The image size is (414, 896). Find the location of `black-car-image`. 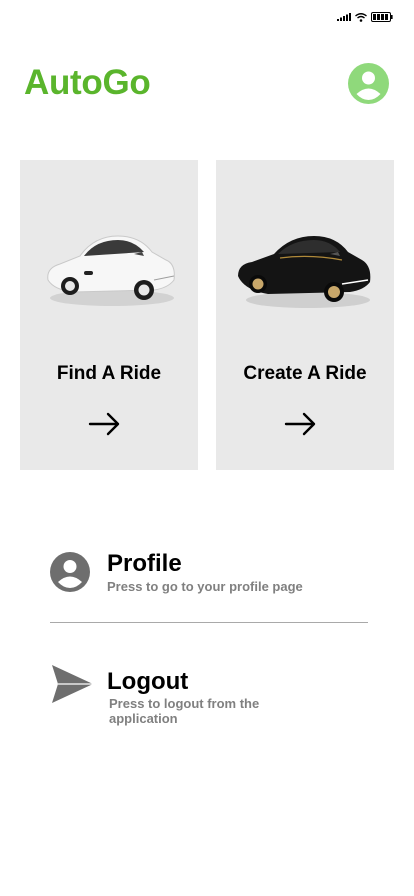

black-car-image is located at coordinates (304, 272).